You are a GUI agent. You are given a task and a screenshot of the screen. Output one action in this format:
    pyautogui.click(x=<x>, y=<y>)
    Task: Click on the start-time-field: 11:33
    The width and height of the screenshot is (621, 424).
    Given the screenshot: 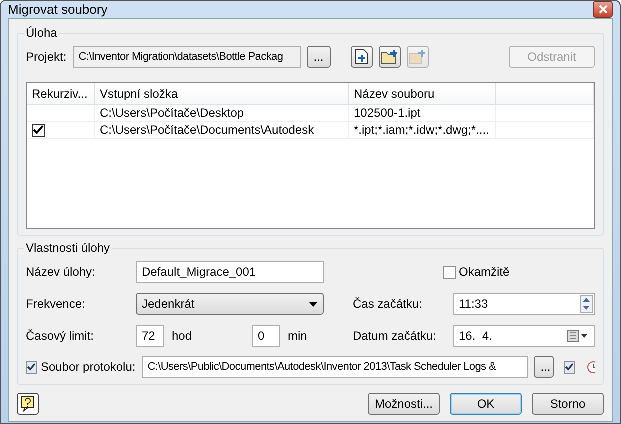 What is the action you would take?
    pyautogui.click(x=524, y=304)
    